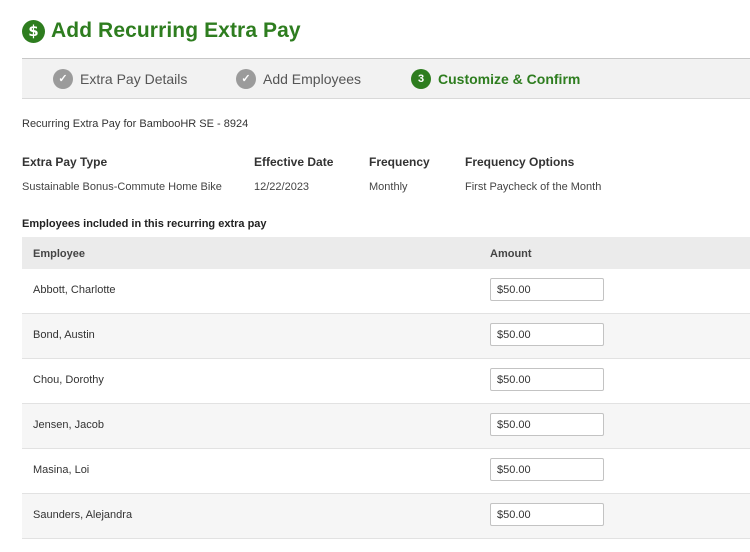 This screenshot has height=552, width=750. Describe the element at coordinates (533, 187) in the screenshot. I see `detail-value: First Paycheck of the Month` at that location.